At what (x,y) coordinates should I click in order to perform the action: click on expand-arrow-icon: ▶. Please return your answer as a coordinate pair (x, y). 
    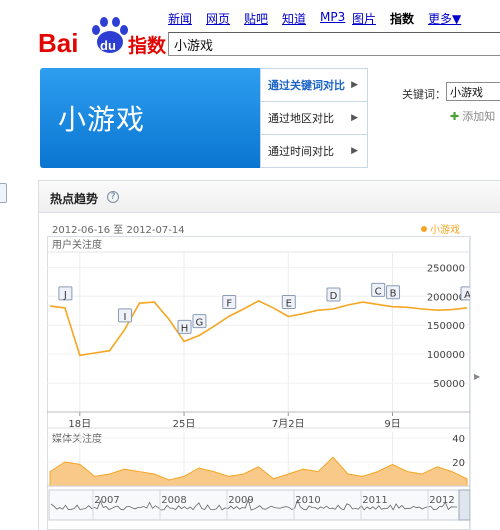
    Looking at the image, I should click on (477, 376).